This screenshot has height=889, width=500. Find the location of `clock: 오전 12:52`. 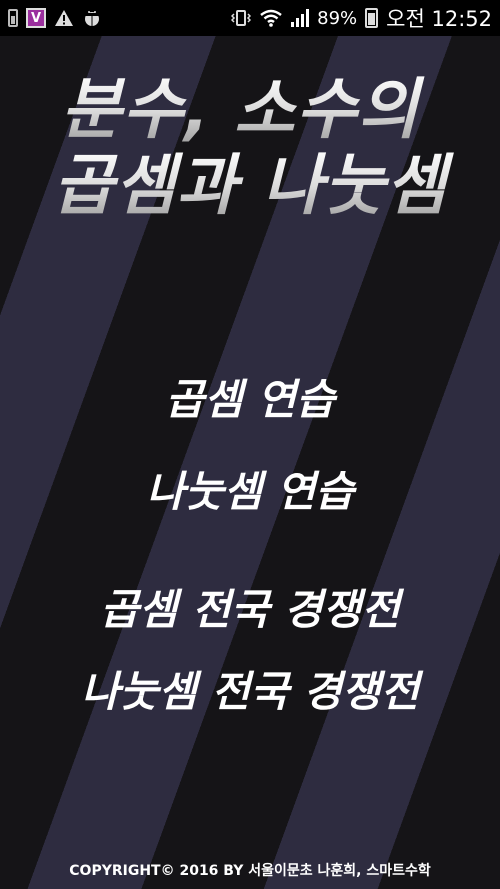

clock: 오전 12:52 is located at coordinates (439, 19).